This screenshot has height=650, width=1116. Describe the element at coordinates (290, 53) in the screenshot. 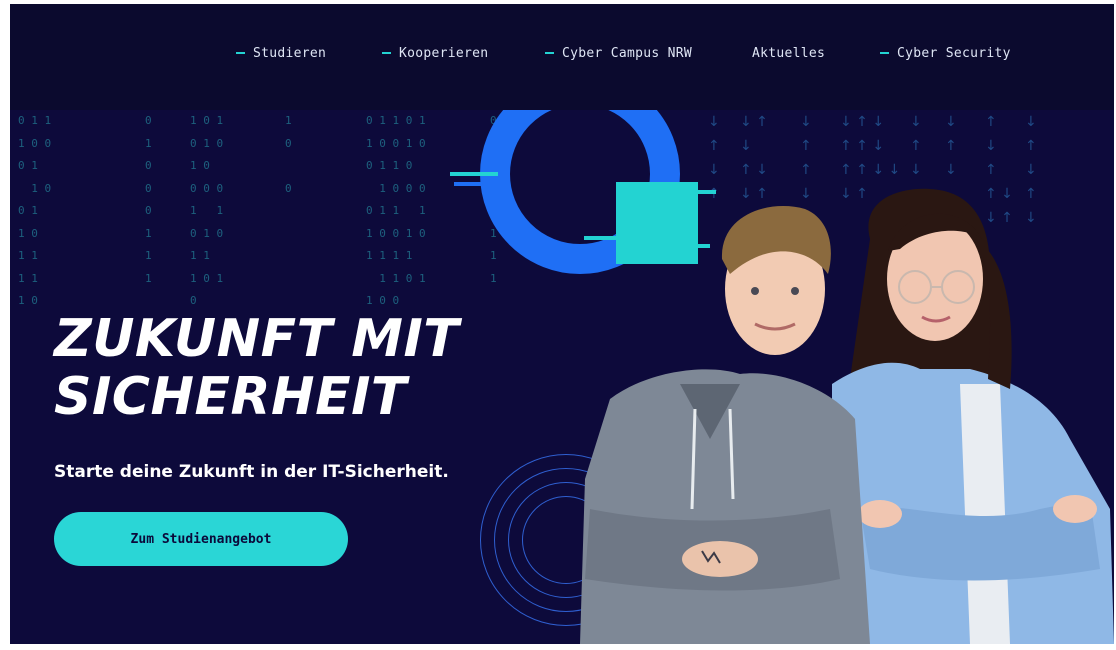

I see `nav-item-label: Studieren` at that location.